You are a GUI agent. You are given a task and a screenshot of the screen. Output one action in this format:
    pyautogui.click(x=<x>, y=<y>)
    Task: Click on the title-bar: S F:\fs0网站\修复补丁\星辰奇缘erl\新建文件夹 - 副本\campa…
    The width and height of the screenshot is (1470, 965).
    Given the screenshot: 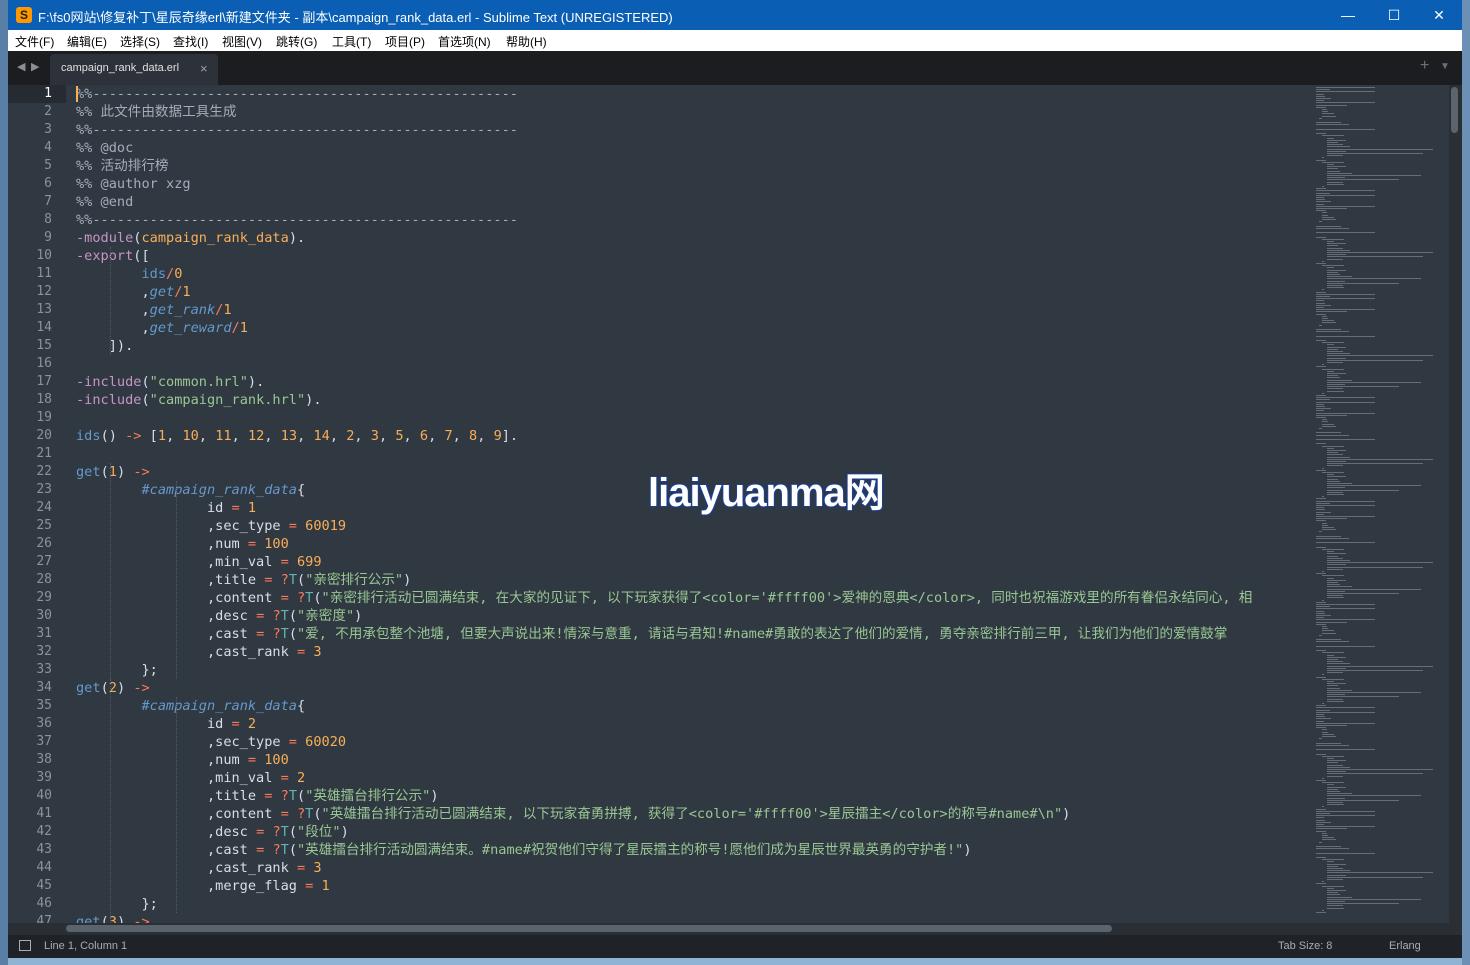 What is the action you would take?
    pyautogui.click(x=735, y=15)
    